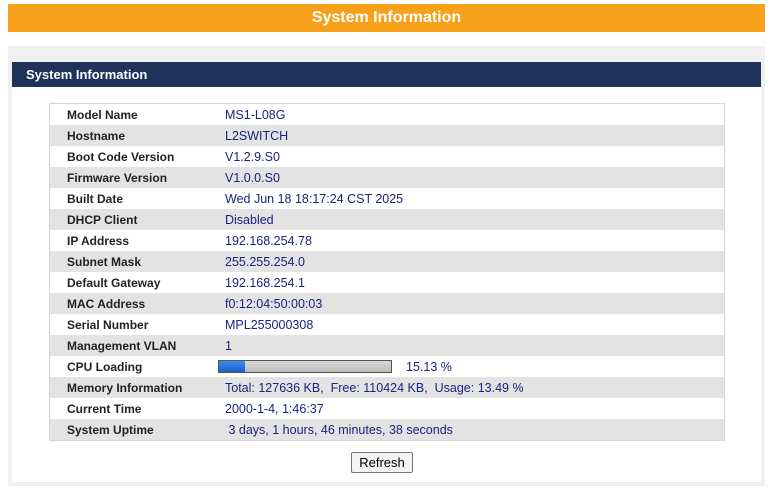 This screenshot has width=778, height=495. What do you see at coordinates (305, 366) in the screenshot?
I see `cpu-progress-bar` at bounding box center [305, 366].